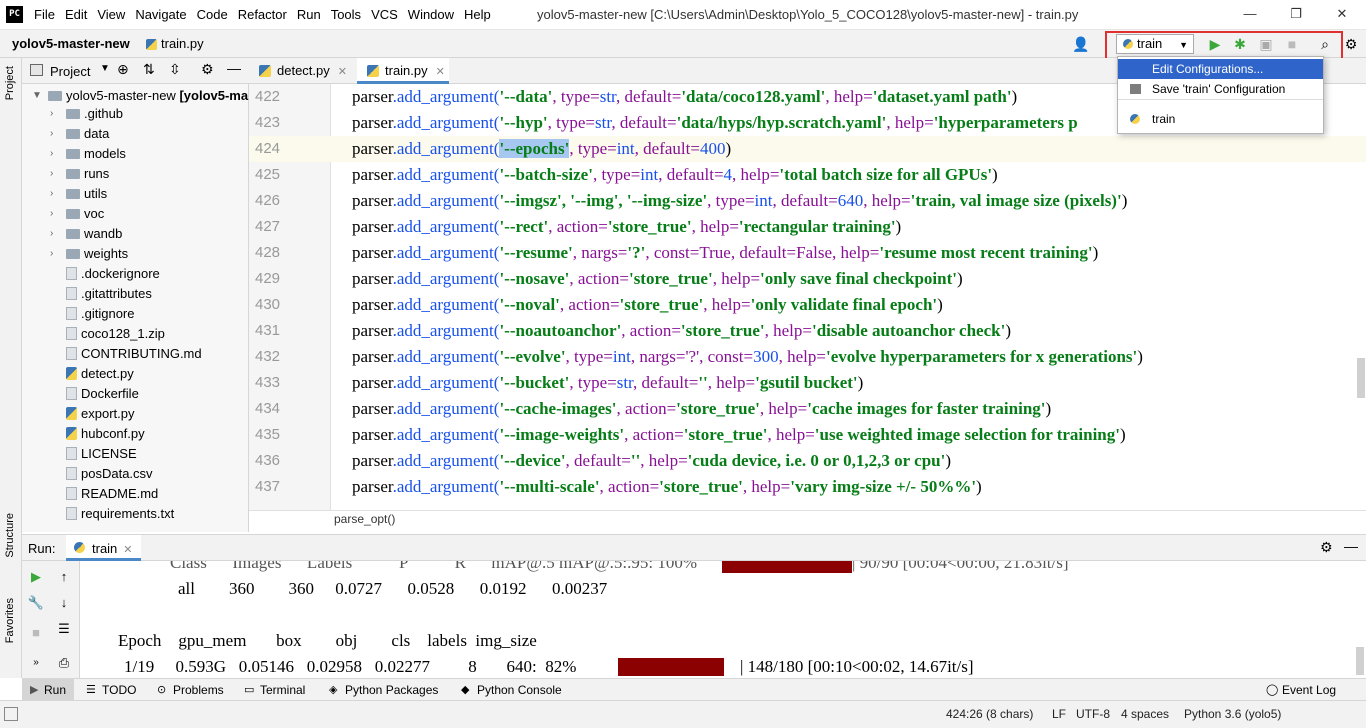 The width and height of the screenshot is (1366, 728). Describe the element at coordinates (11, 714) in the screenshot. I see `tool-windows-icon` at that location.